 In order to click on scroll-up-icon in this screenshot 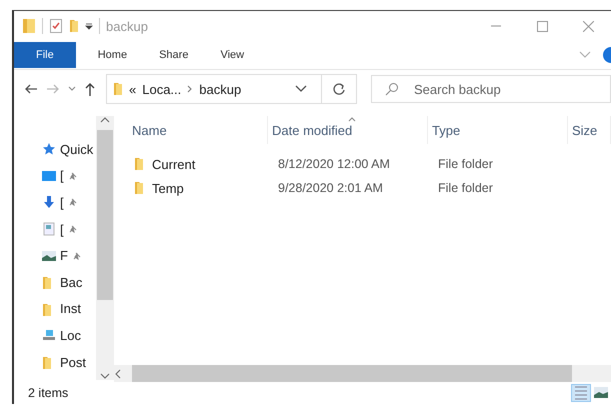, I will do `click(105, 120)`.